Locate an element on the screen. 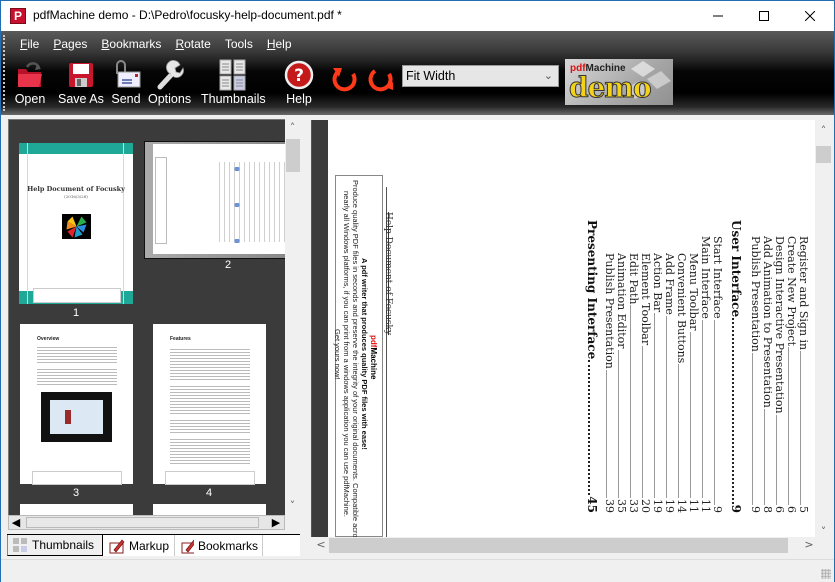  toc-entry: User Interface 9 is located at coordinates (736, 366).